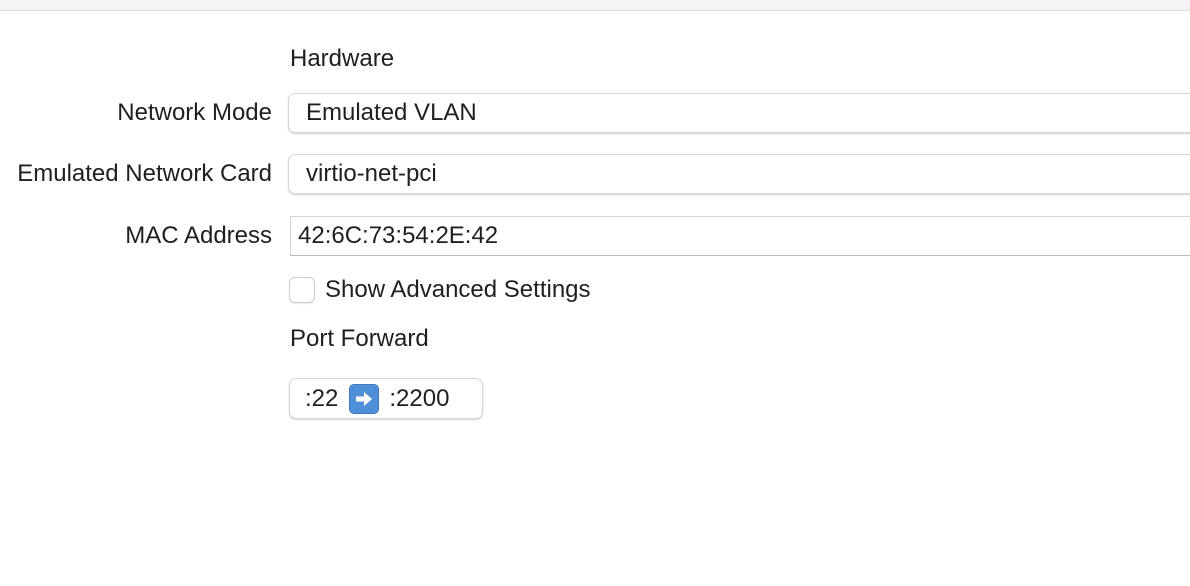 The image size is (1190, 586). What do you see at coordinates (386, 398) in the screenshot?
I see `port-forward-entry: :22 :2200` at bounding box center [386, 398].